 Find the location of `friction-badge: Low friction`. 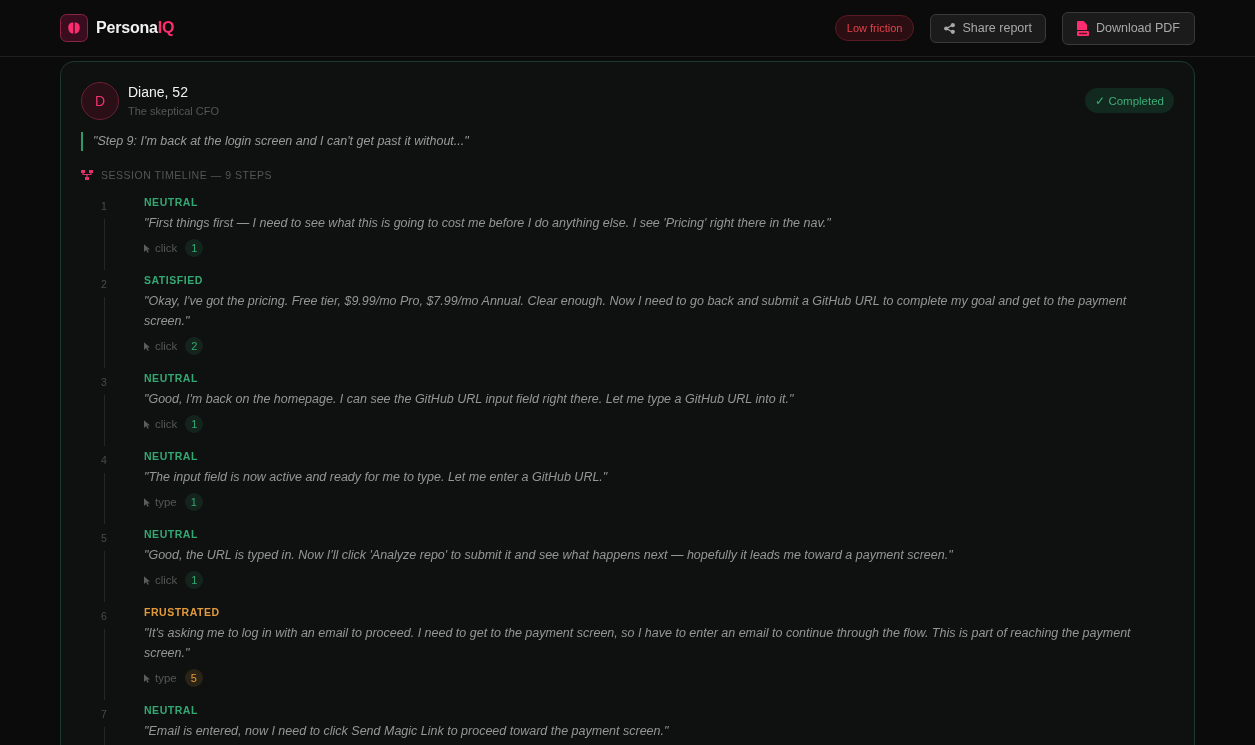

friction-badge: Low friction is located at coordinates (874, 28).